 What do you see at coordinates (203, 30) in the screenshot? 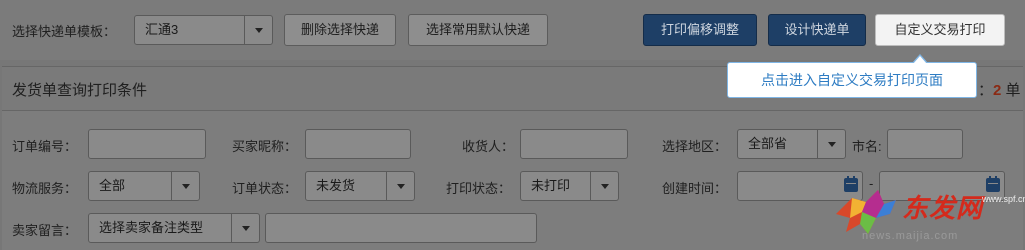
I see `template-select: 汇通3` at bounding box center [203, 30].